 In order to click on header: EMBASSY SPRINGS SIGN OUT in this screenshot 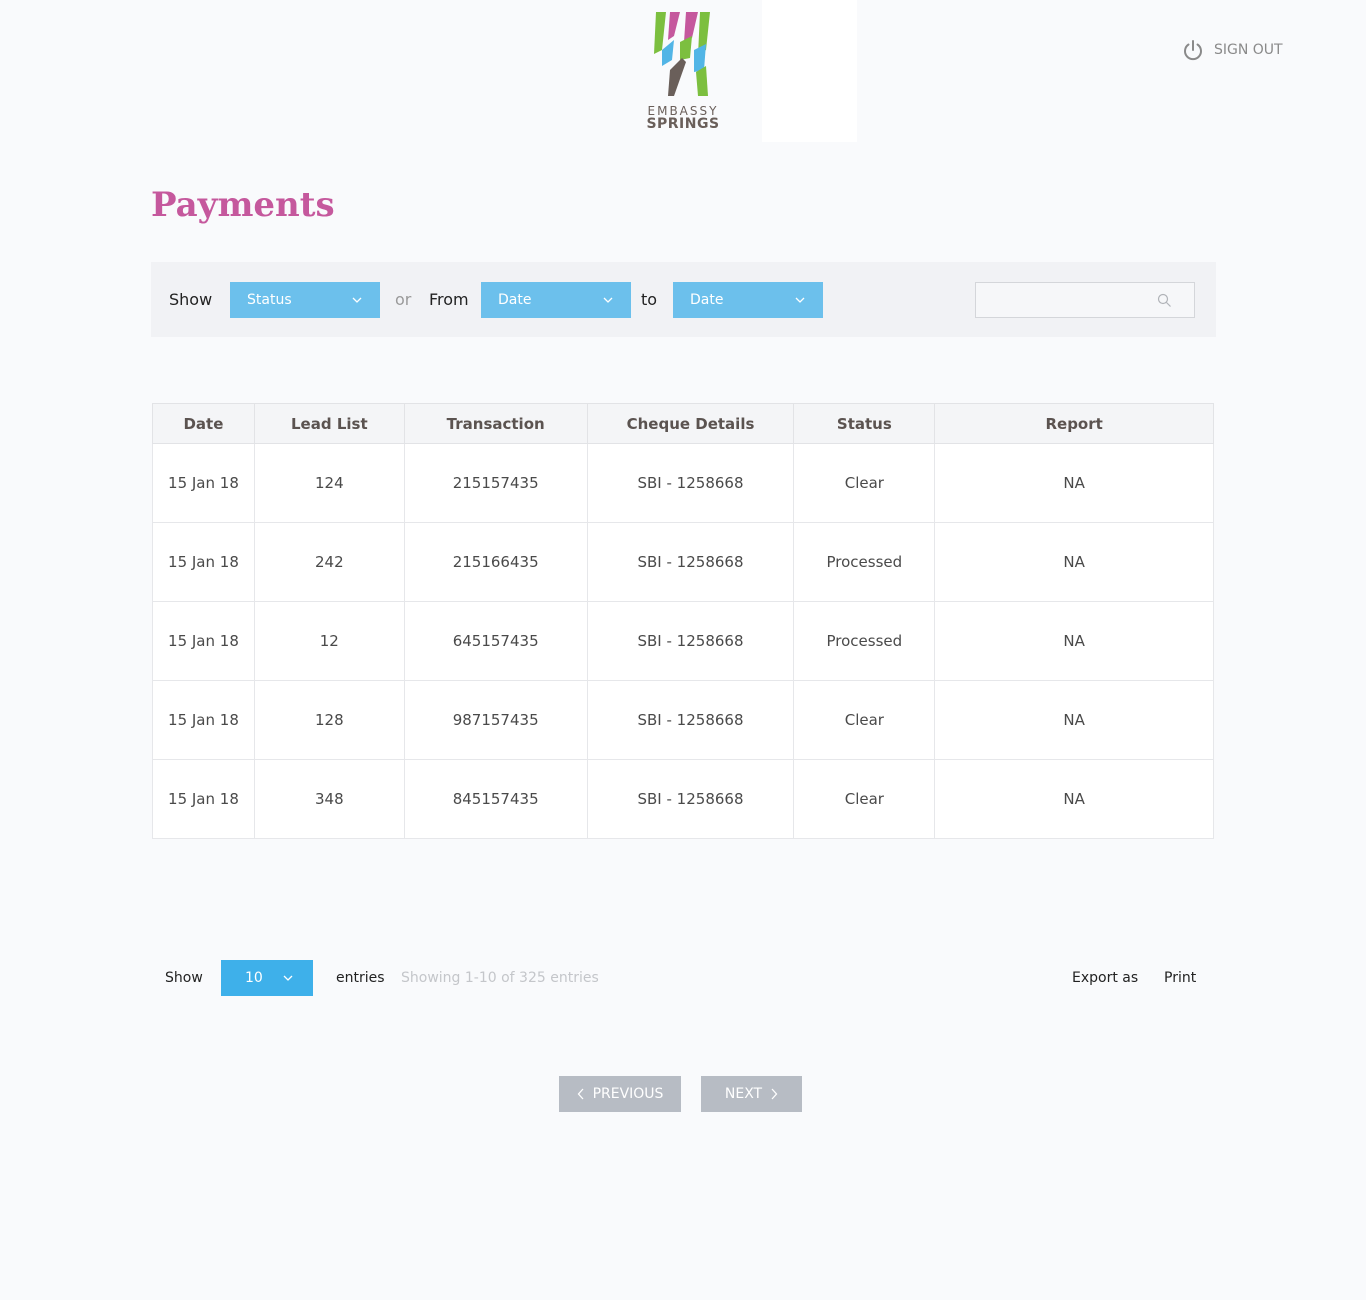, I will do `click(683, 75)`.